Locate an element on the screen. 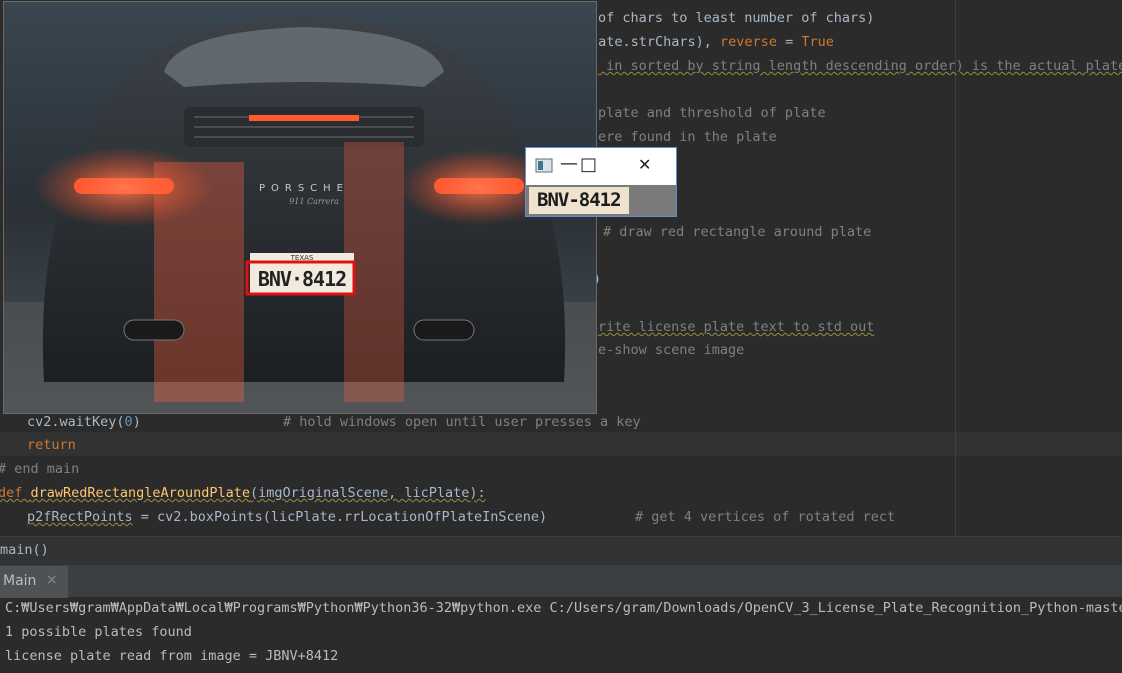  window-app-icon is located at coordinates (544, 165).